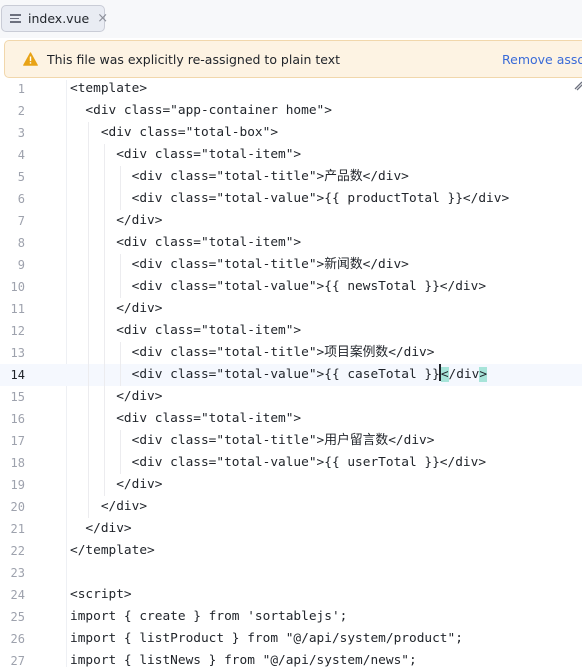 This screenshot has height=667, width=582. What do you see at coordinates (17, 353) in the screenshot?
I see `line-number: 13` at bounding box center [17, 353].